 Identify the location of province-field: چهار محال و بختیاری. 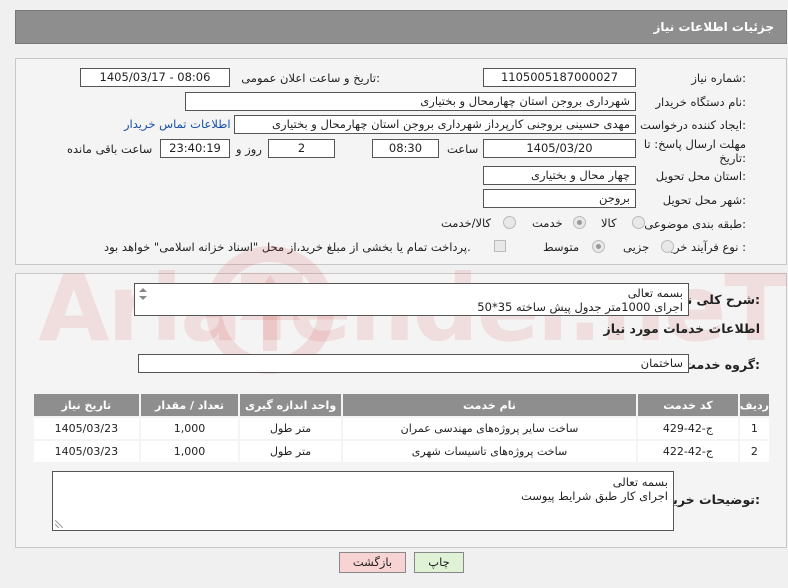
(559, 175).